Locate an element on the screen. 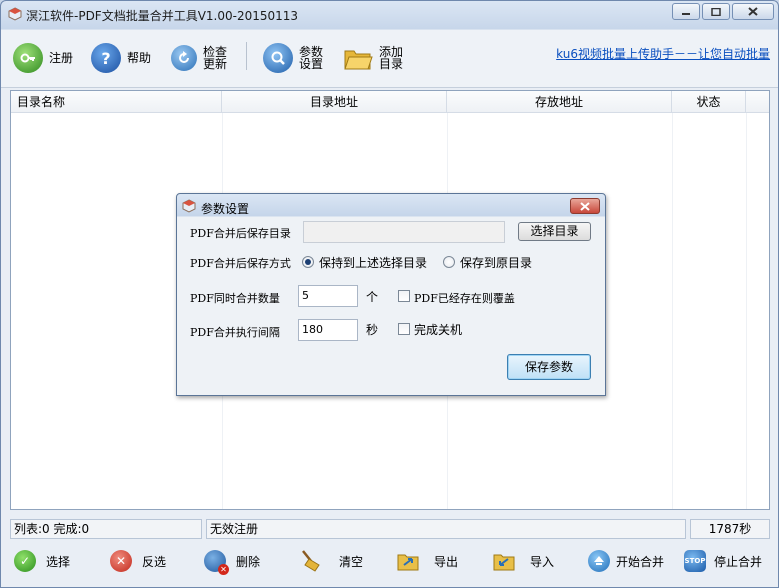  shutdown-checkbox is located at coordinates (404, 329).